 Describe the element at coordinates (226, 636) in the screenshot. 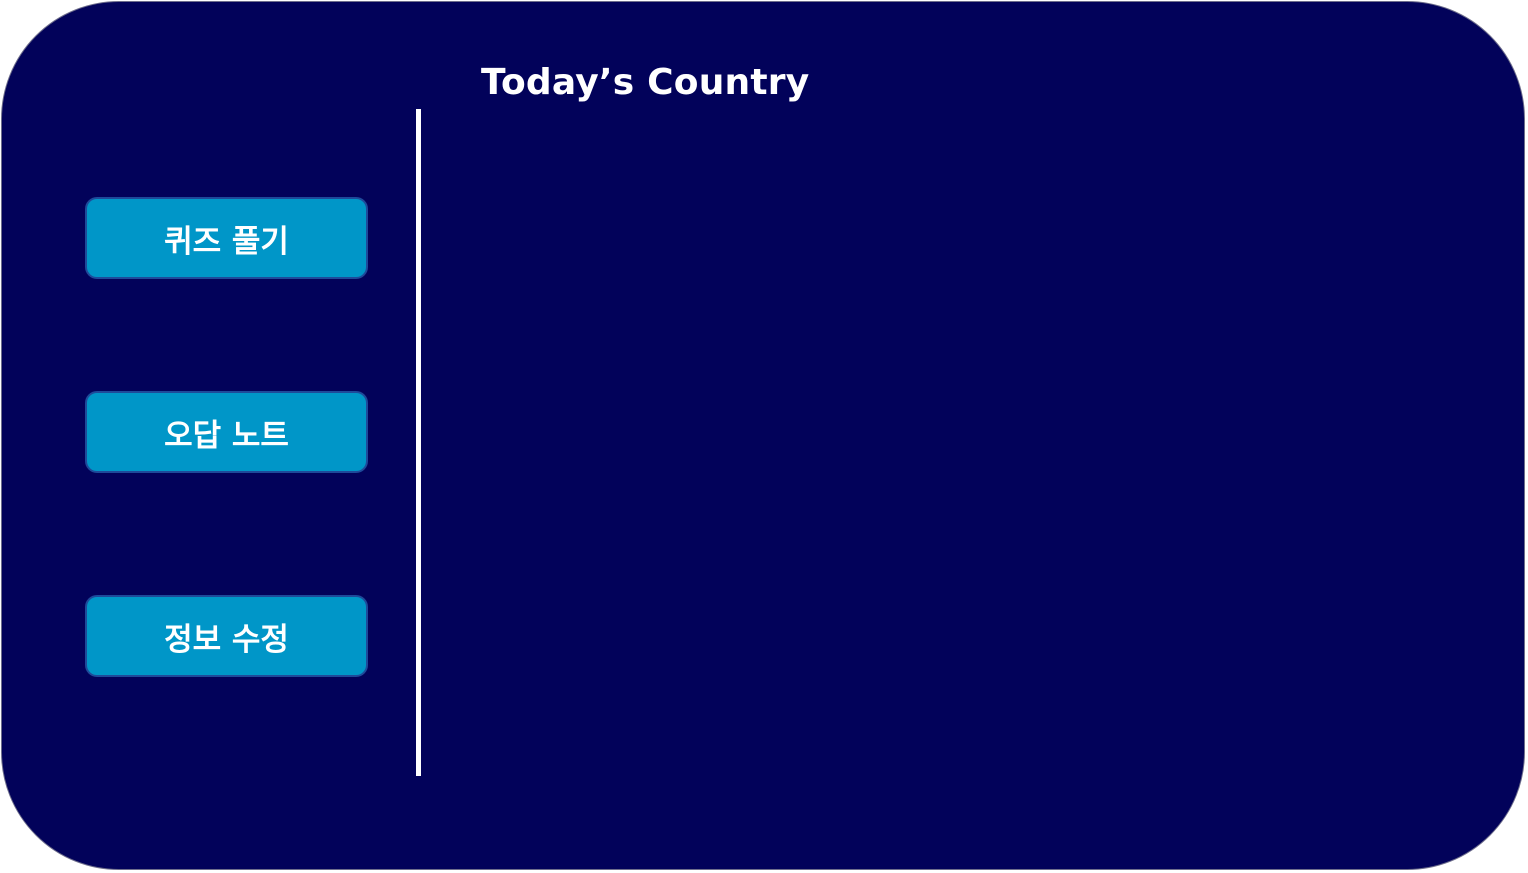

I see `edit-info-button: 정보 수정` at that location.